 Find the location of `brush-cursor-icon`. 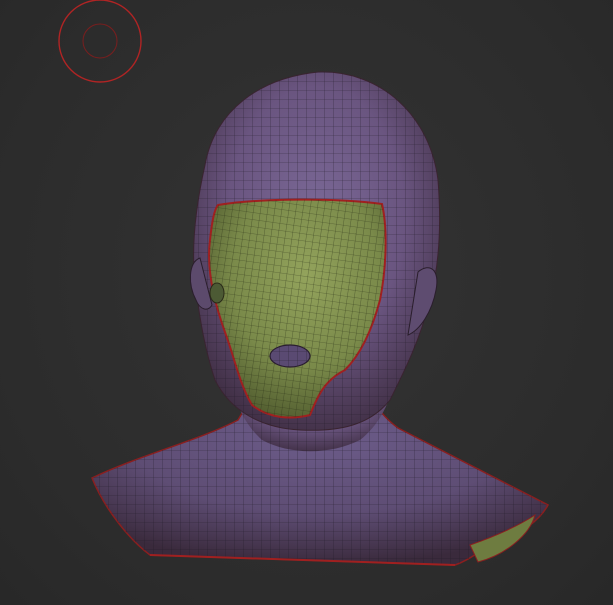

brush-cursor-icon is located at coordinates (100, 41).